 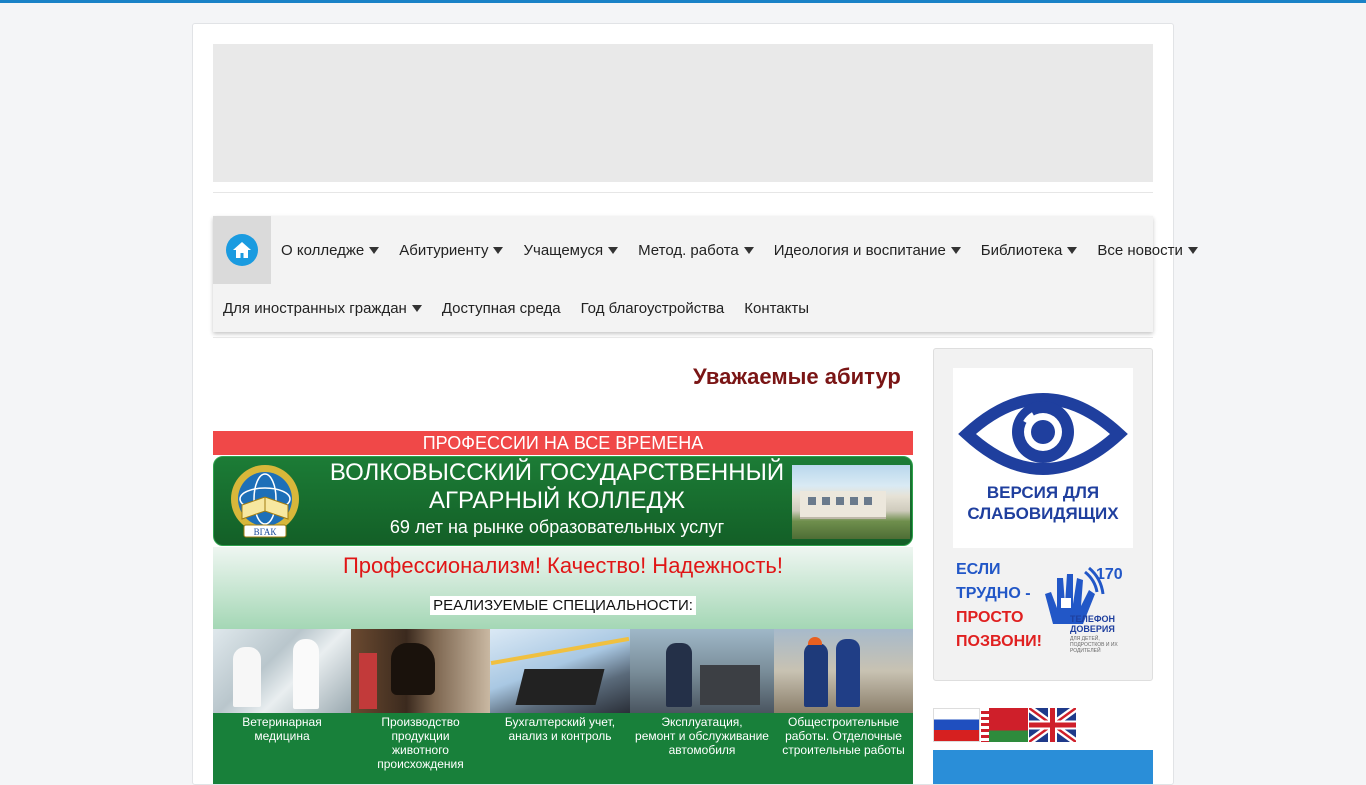 I want to click on nav-item-row1-3: Метод. работа, so click(x=696, y=250).